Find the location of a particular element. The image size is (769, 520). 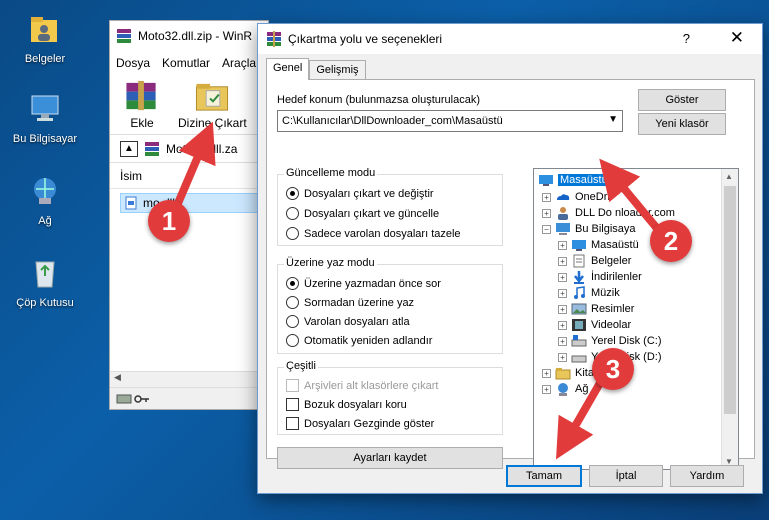

downloads-icon is located at coordinates (579, 277).